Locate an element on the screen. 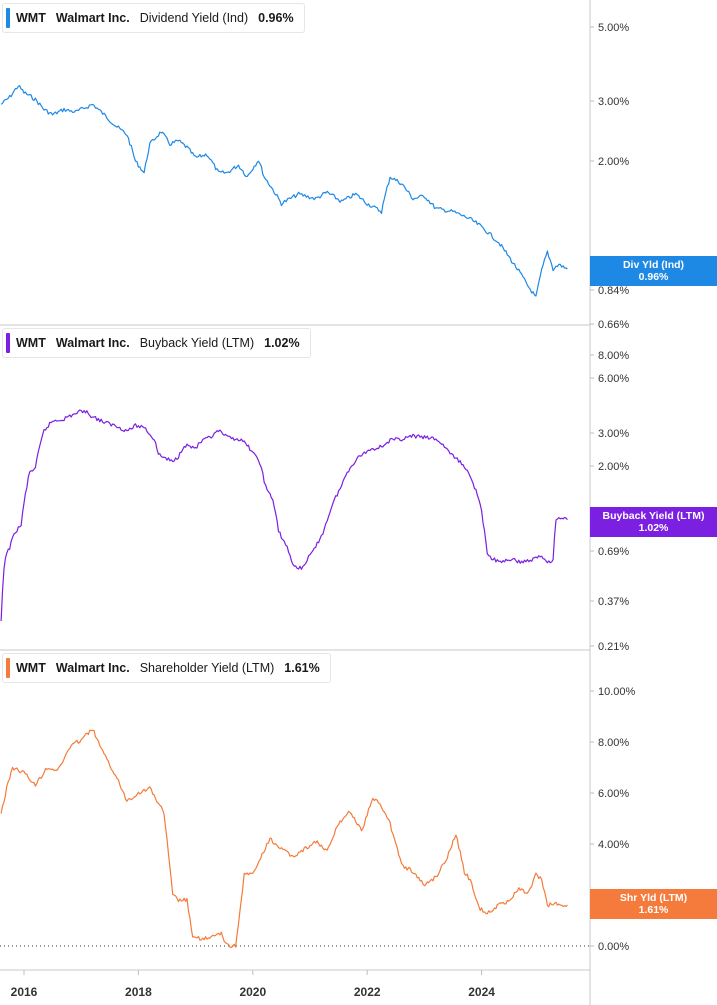 This screenshot has width=717, height=1005. y-tick-label: 0.69% is located at coordinates (613, 552).